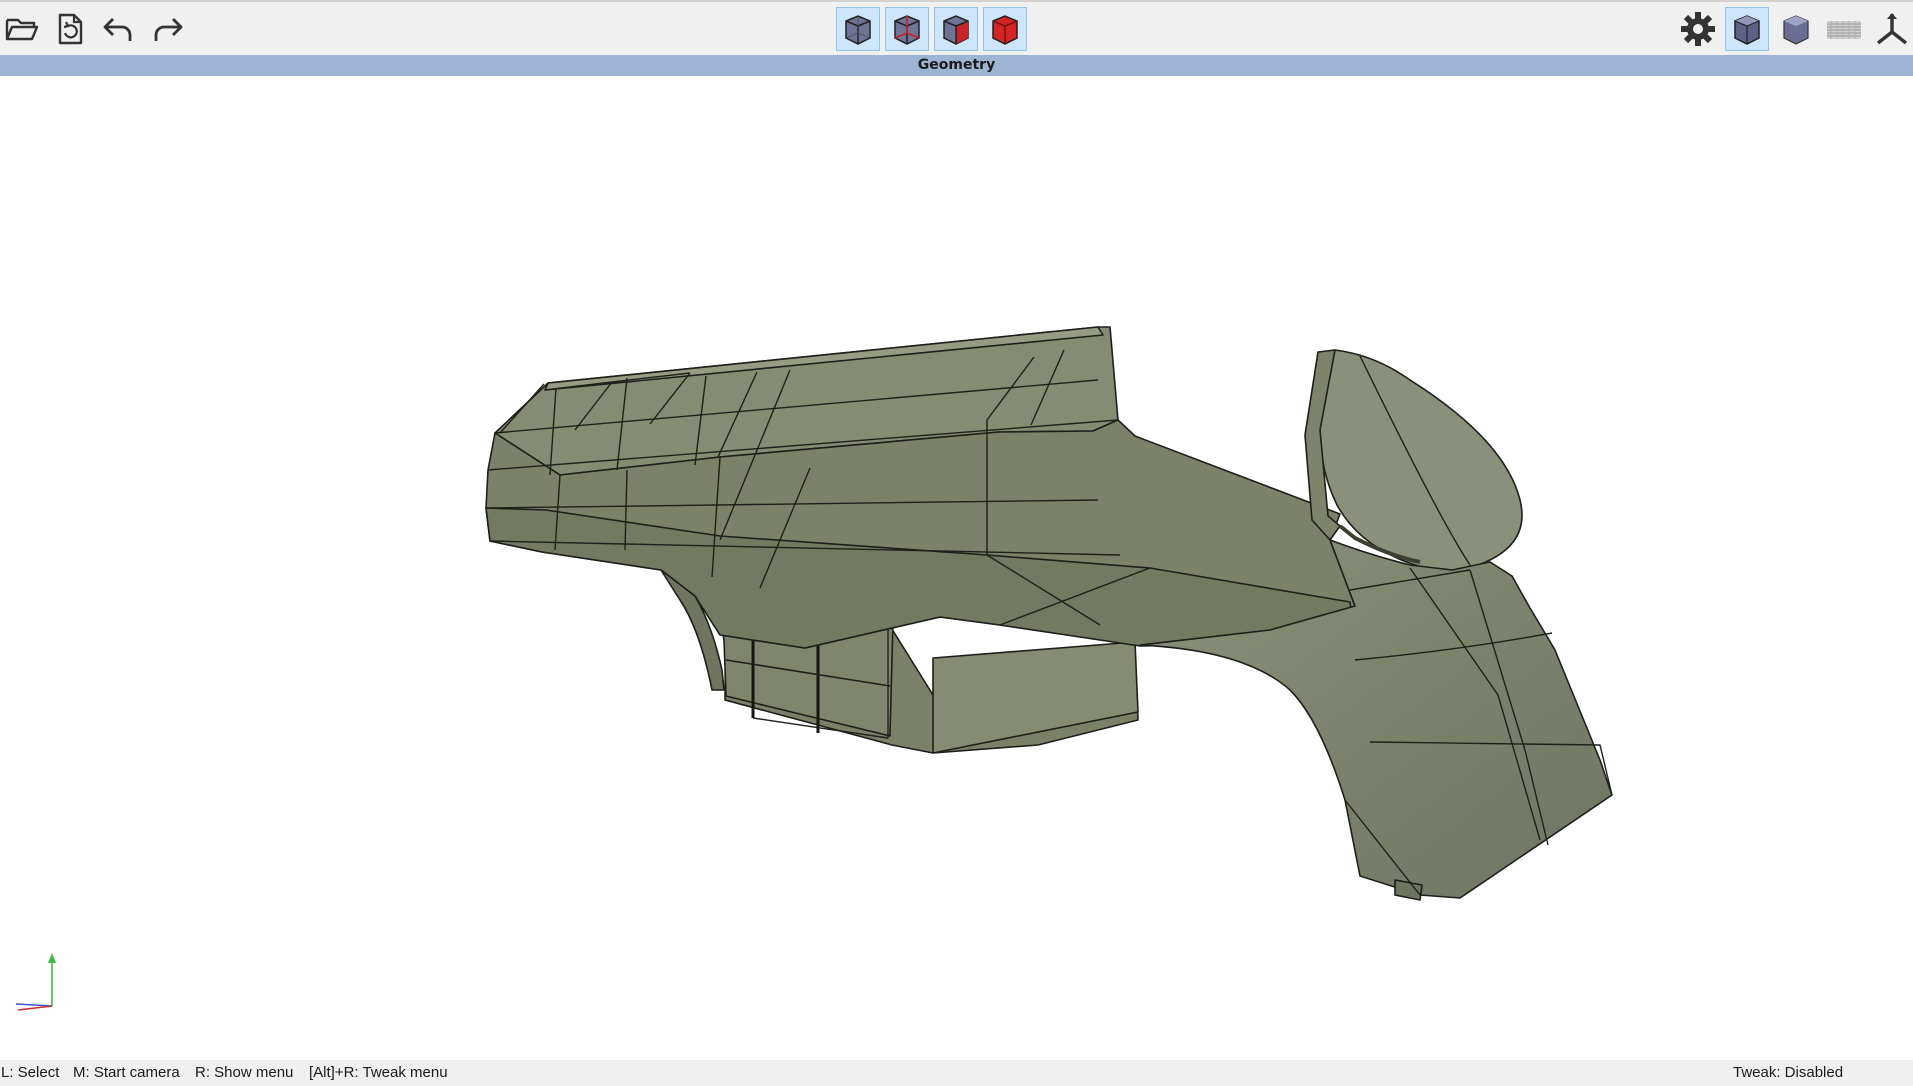 The width and height of the screenshot is (1913, 1086). I want to click on undo-icon, so click(119, 29).